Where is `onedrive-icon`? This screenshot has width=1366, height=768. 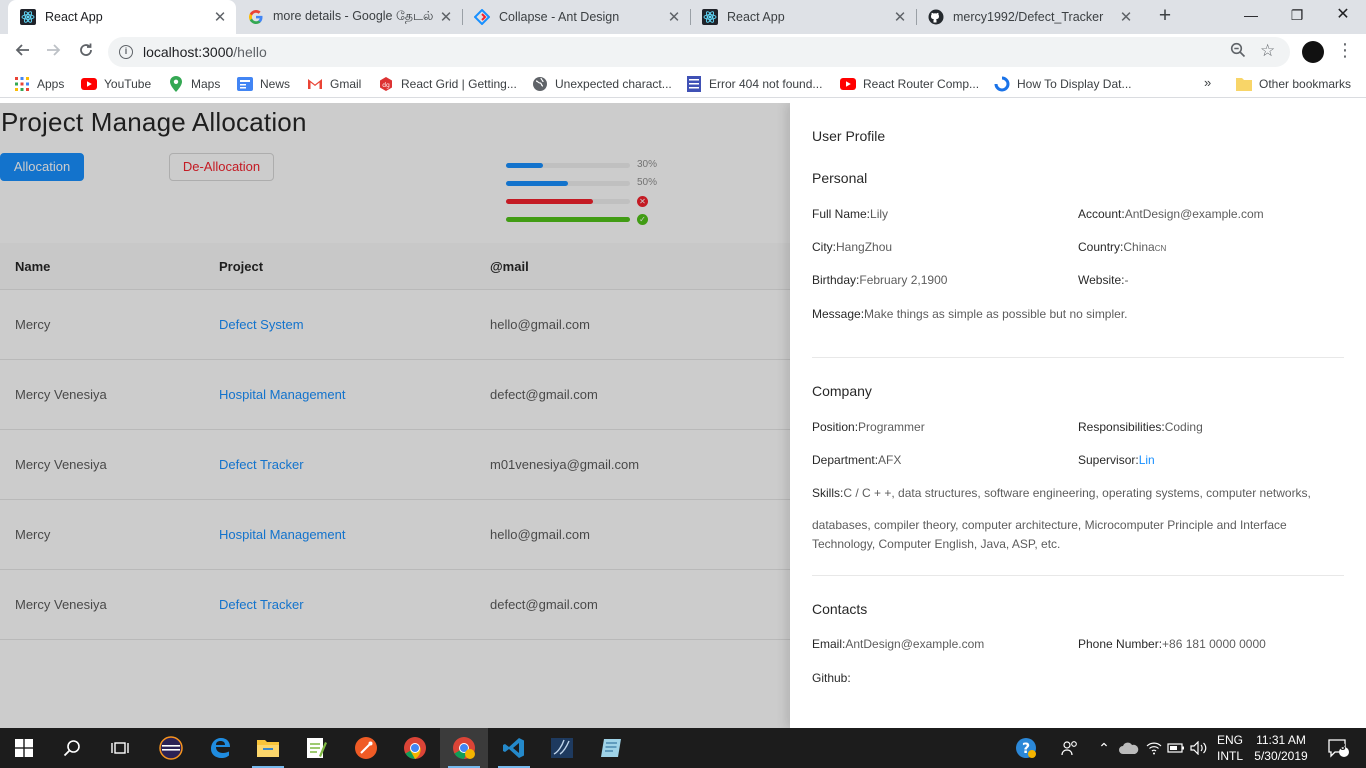
onedrive-icon is located at coordinates (1129, 748).